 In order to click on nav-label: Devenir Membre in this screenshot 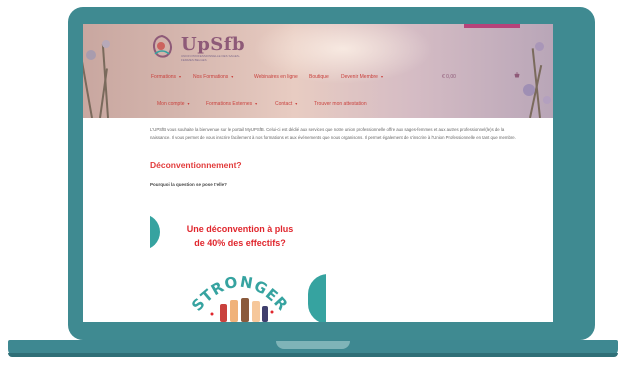, I will do `click(359, 77)`.